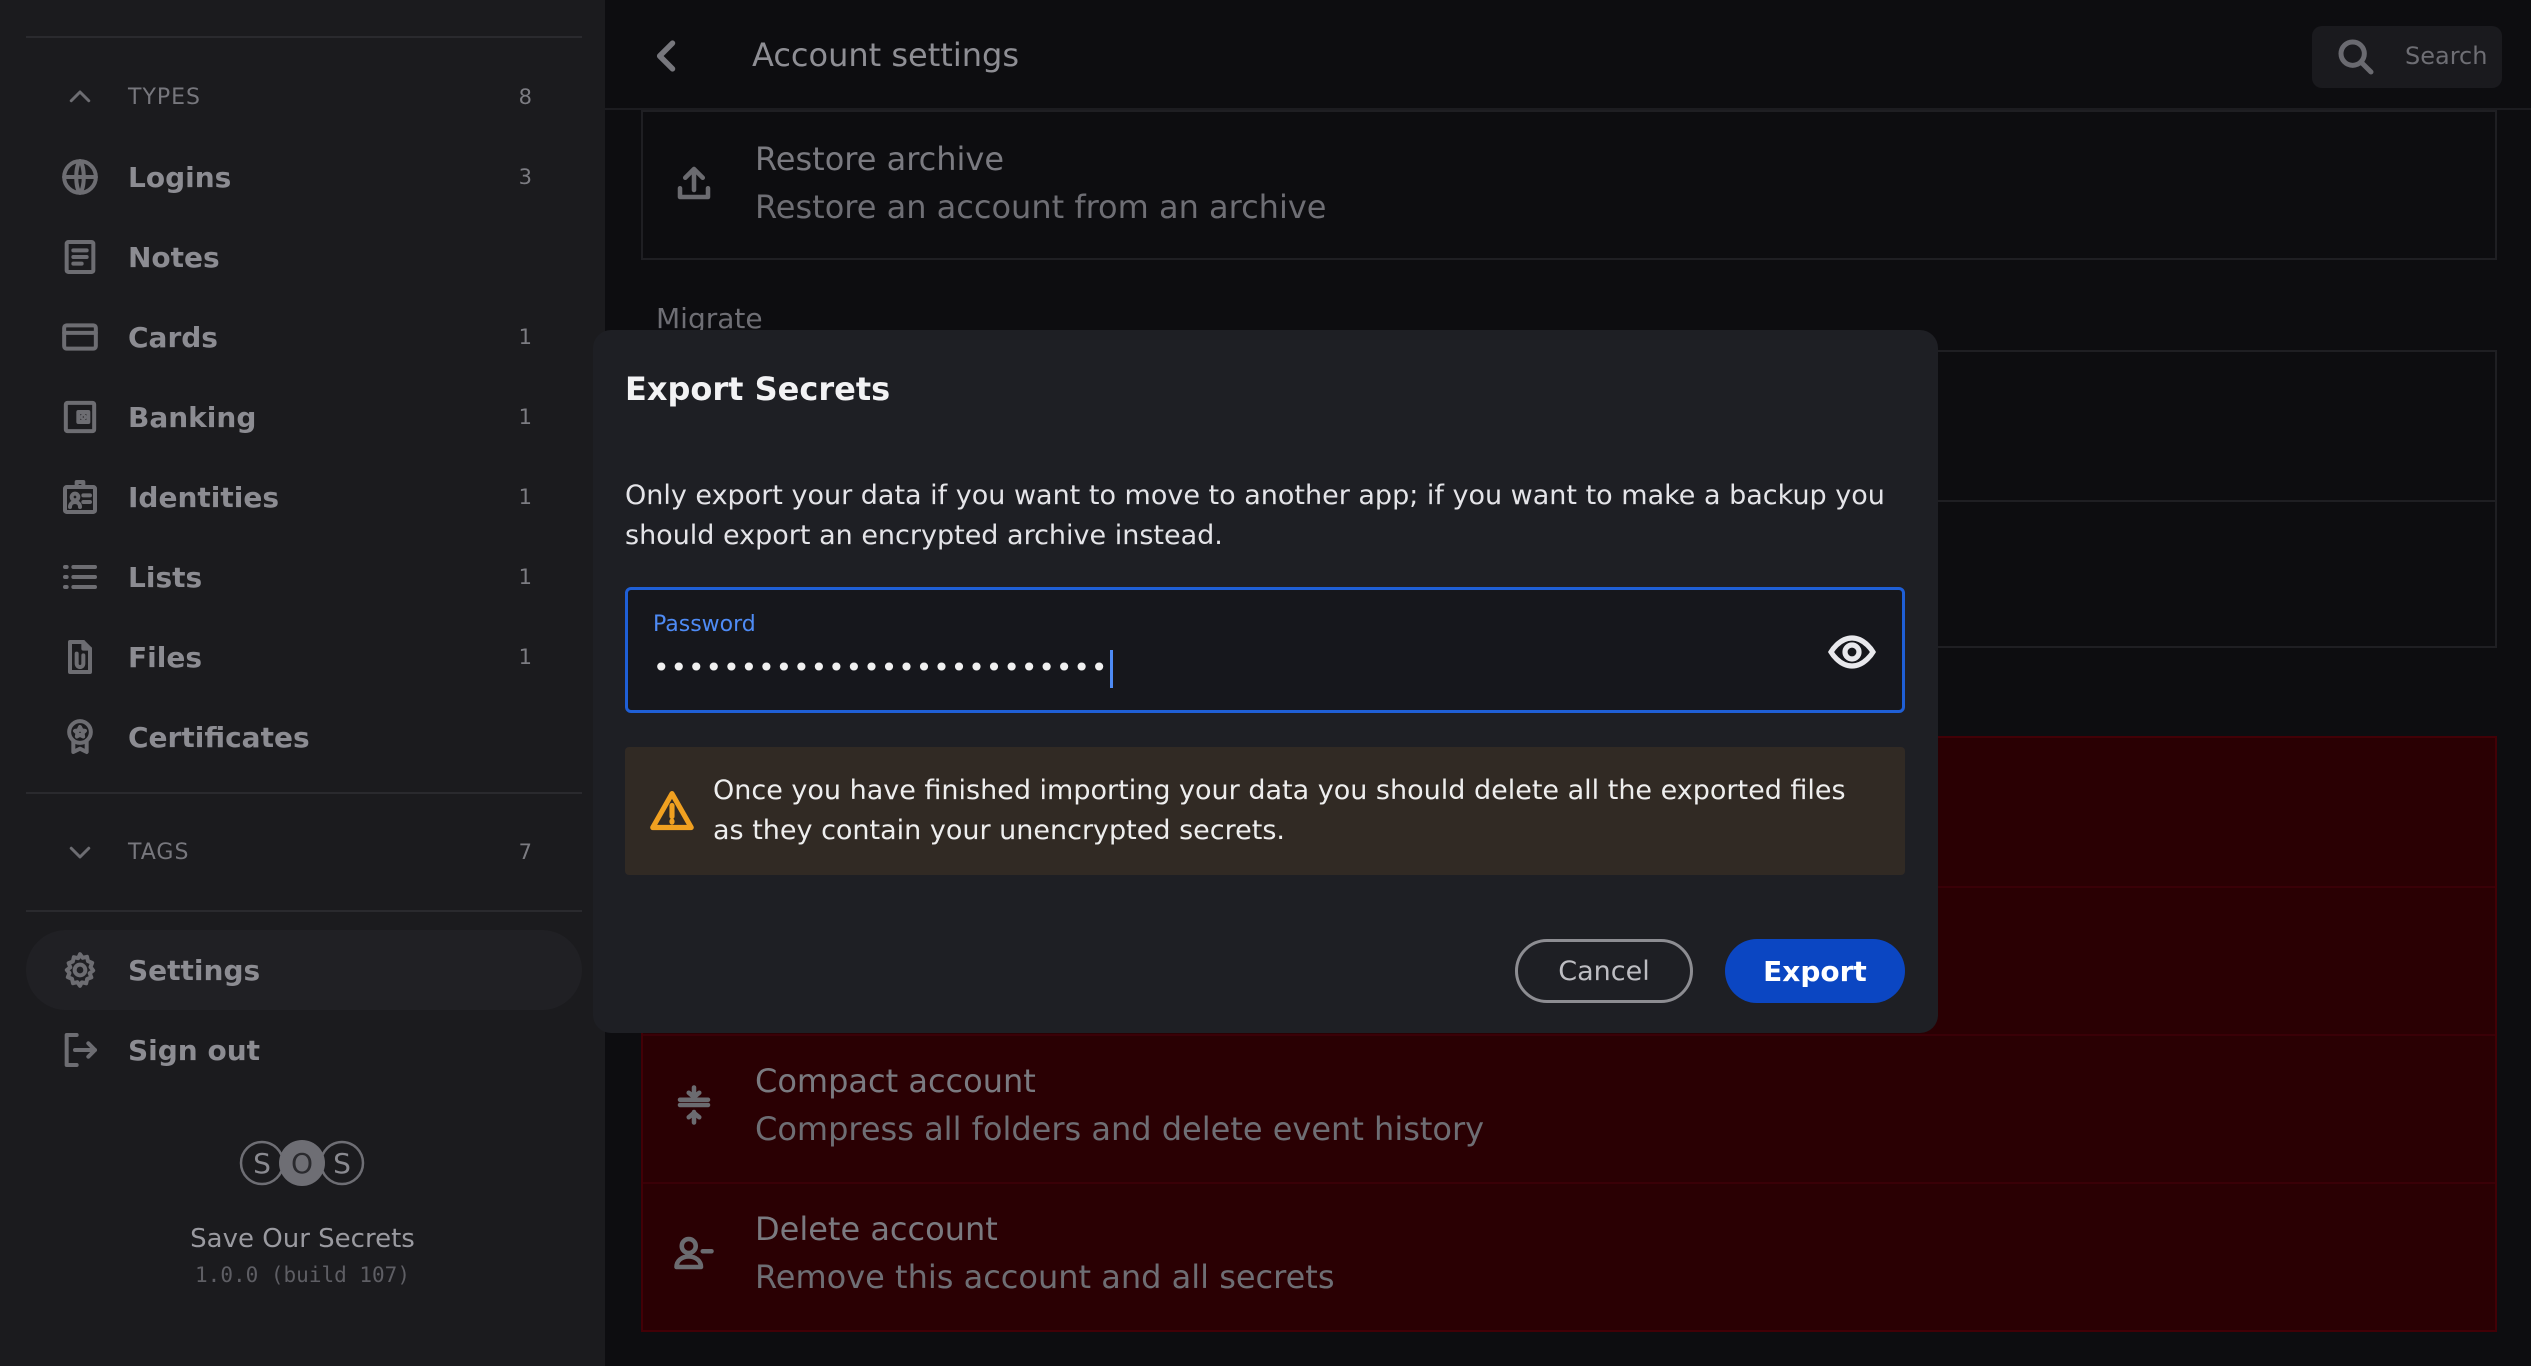  I want to click on tags-count: 7, so click(525, 852).